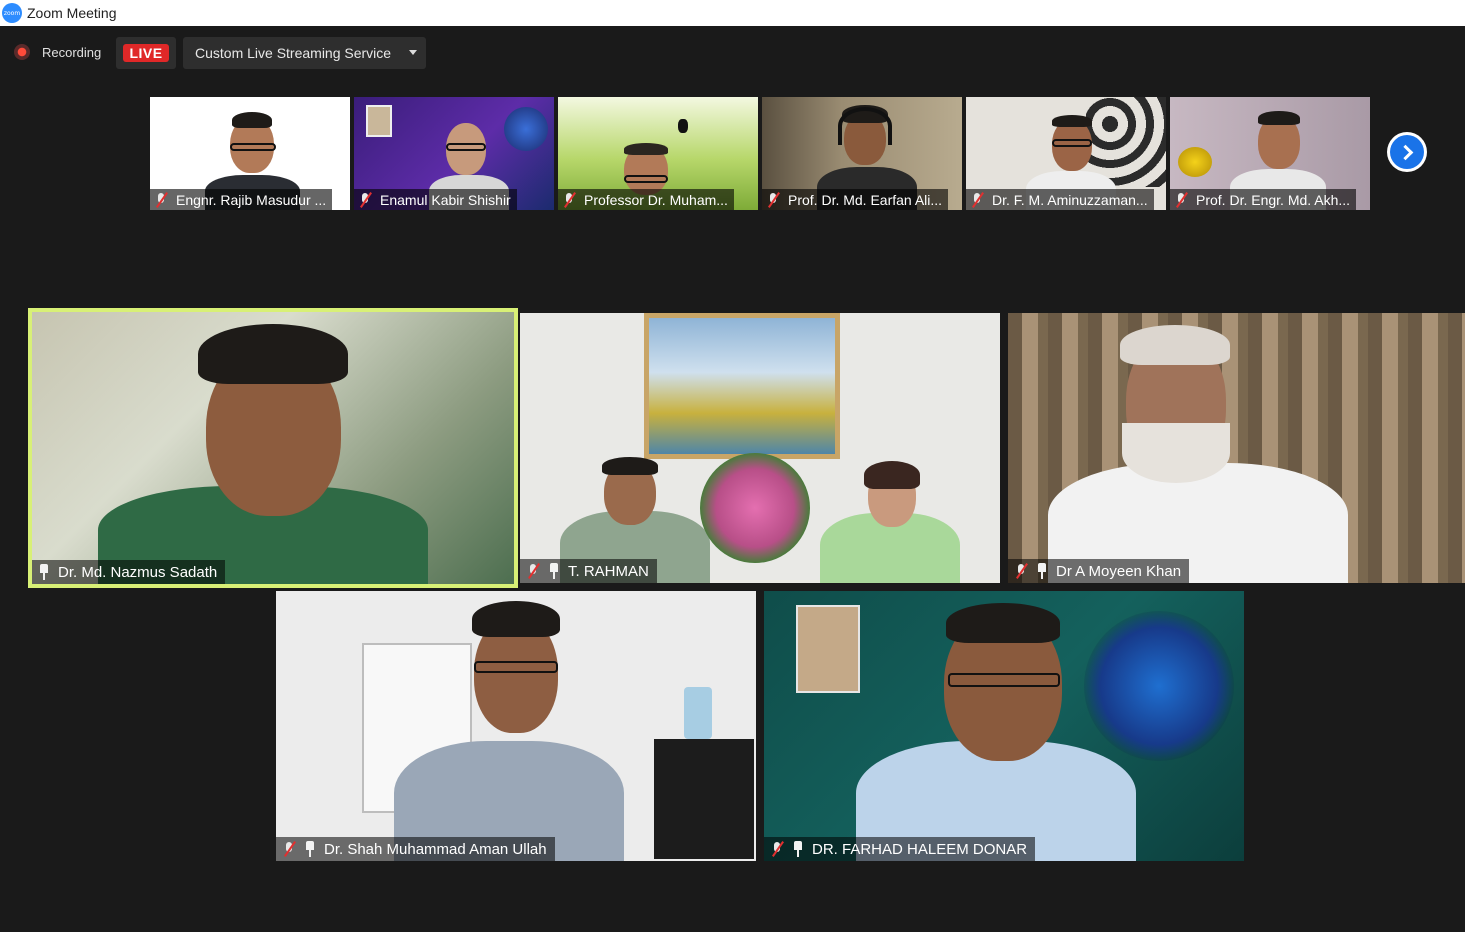 The width and height of the screenshot is (1465, 932). Describe the element at coordinates (608, 571) in the screenshot. I see `participant-name: T. RAHMAN` at that location.